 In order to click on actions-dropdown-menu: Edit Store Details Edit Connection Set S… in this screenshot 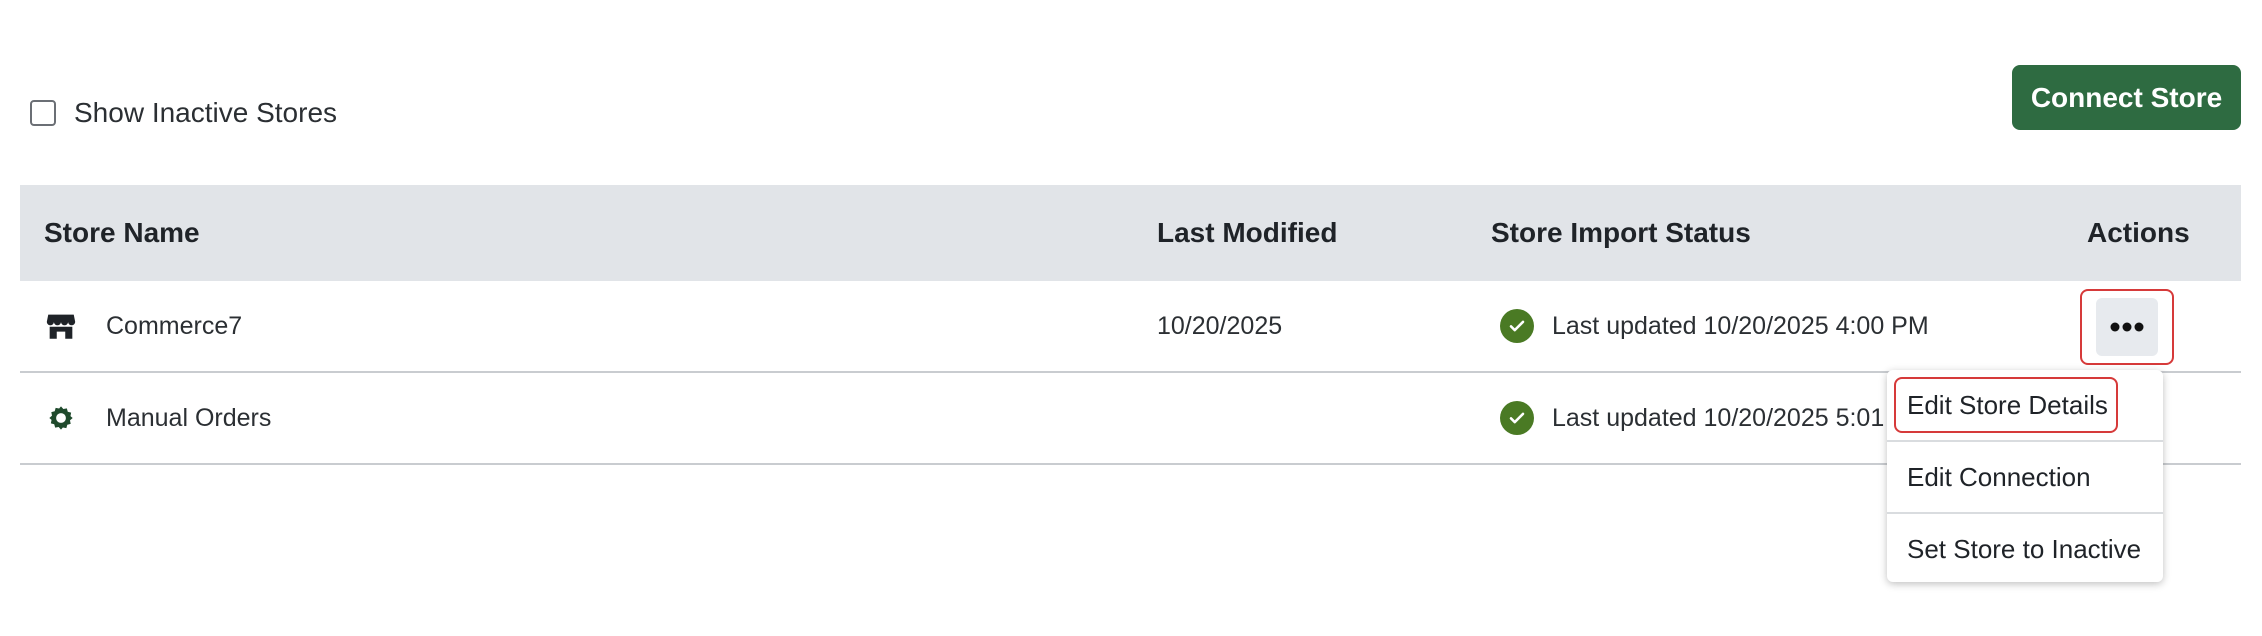, I will do `click(2025, 476)`.